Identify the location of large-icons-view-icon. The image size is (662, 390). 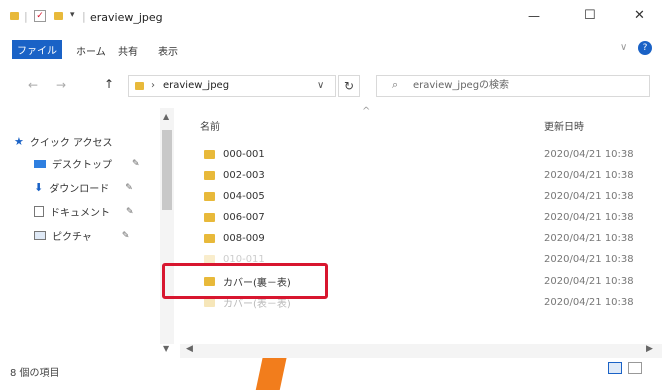
(635, 368).